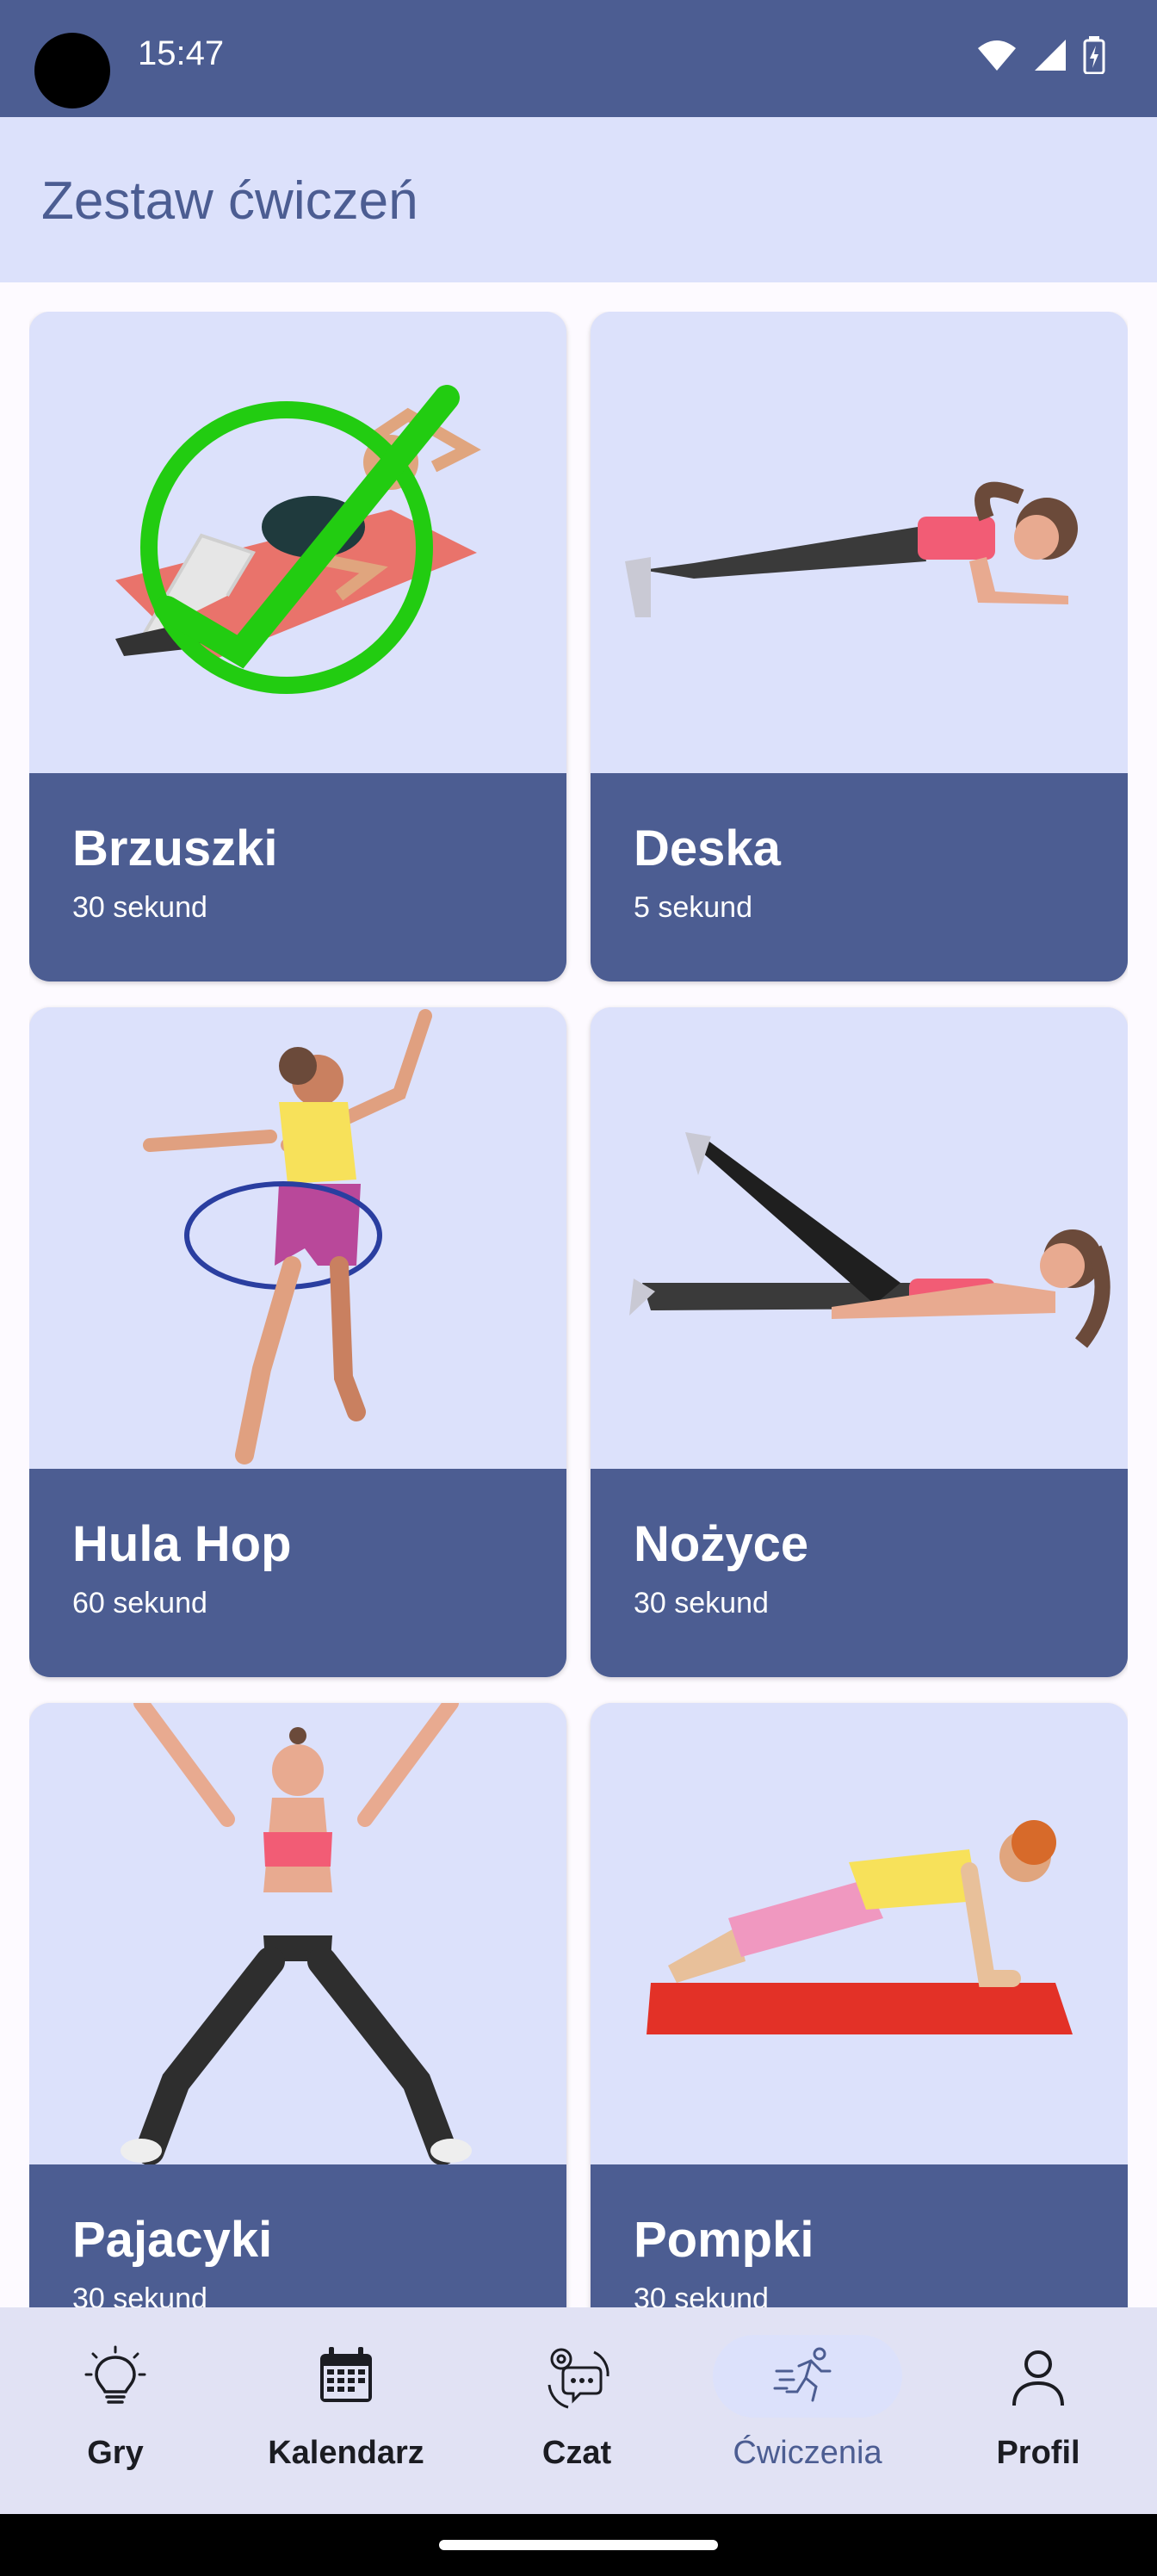 This screenshot has width=1157, height=2576. What do you see at coordinates (175, 848) in the screenshot?
I see `exercise-name: Brzuszki` at bounding box center [175, 848].